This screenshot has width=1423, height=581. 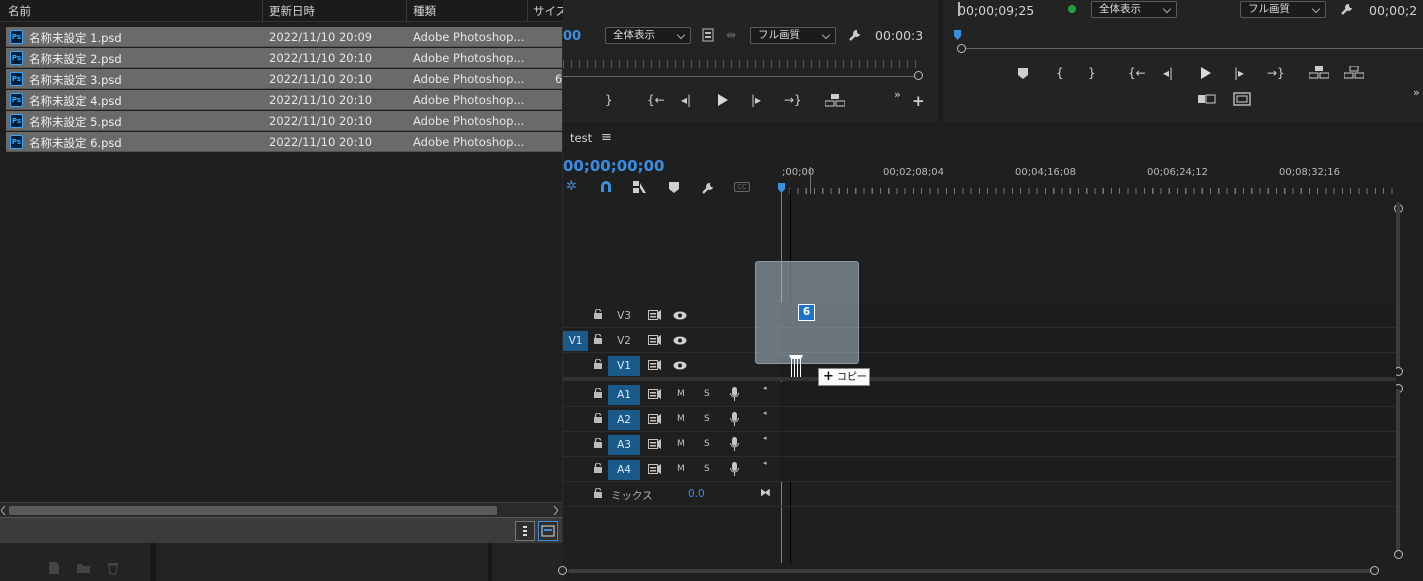 I want to click on nest-icon: ✲, so click(x=571, y=187).